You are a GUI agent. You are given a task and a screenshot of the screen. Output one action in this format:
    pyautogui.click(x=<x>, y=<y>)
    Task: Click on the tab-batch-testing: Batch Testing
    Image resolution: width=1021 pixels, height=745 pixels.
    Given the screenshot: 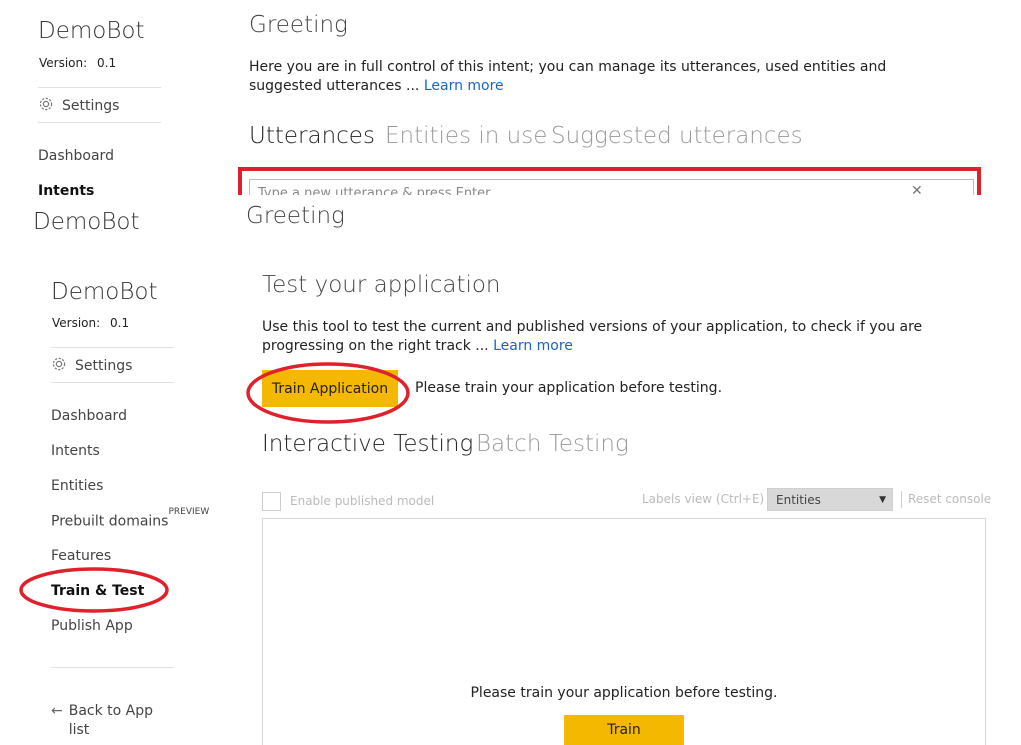 What is the action you would take?
    pyautogui.click(x=552, y=444)
    